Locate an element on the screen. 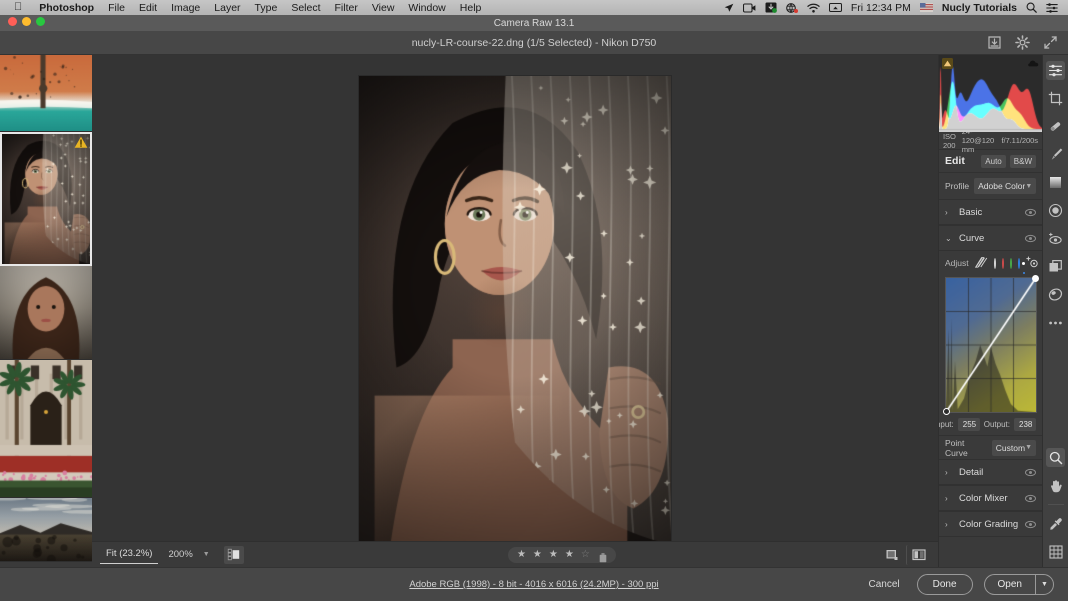 This screenshot has height=601, width=1068. download-arrow-icon is located at coordinates (771, 7).